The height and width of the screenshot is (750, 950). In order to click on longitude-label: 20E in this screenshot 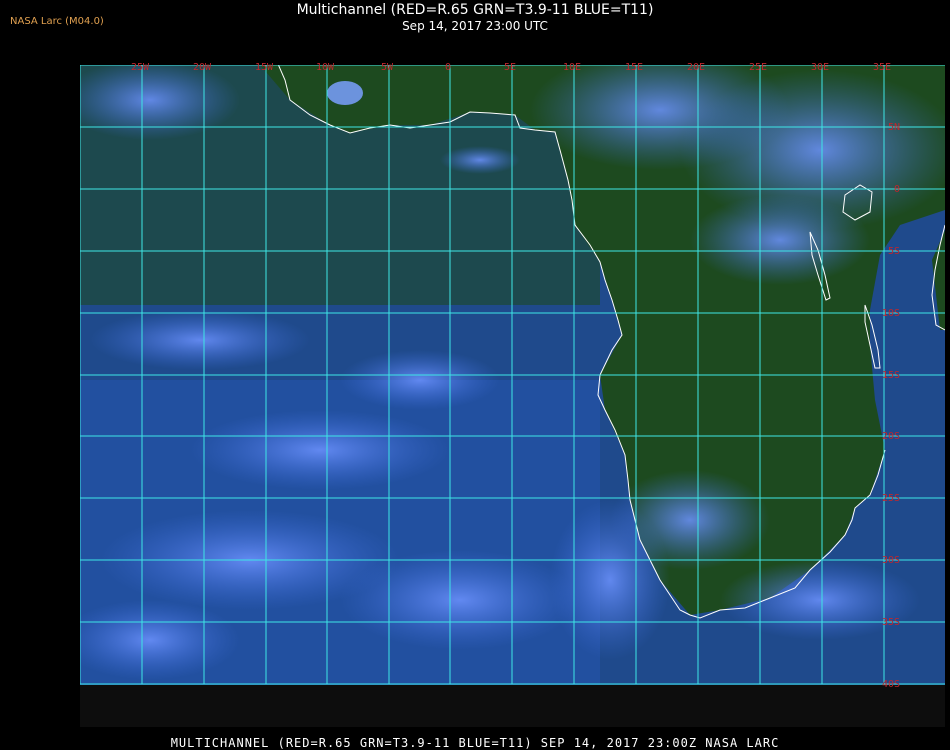, I will do `click(696, 67)`.